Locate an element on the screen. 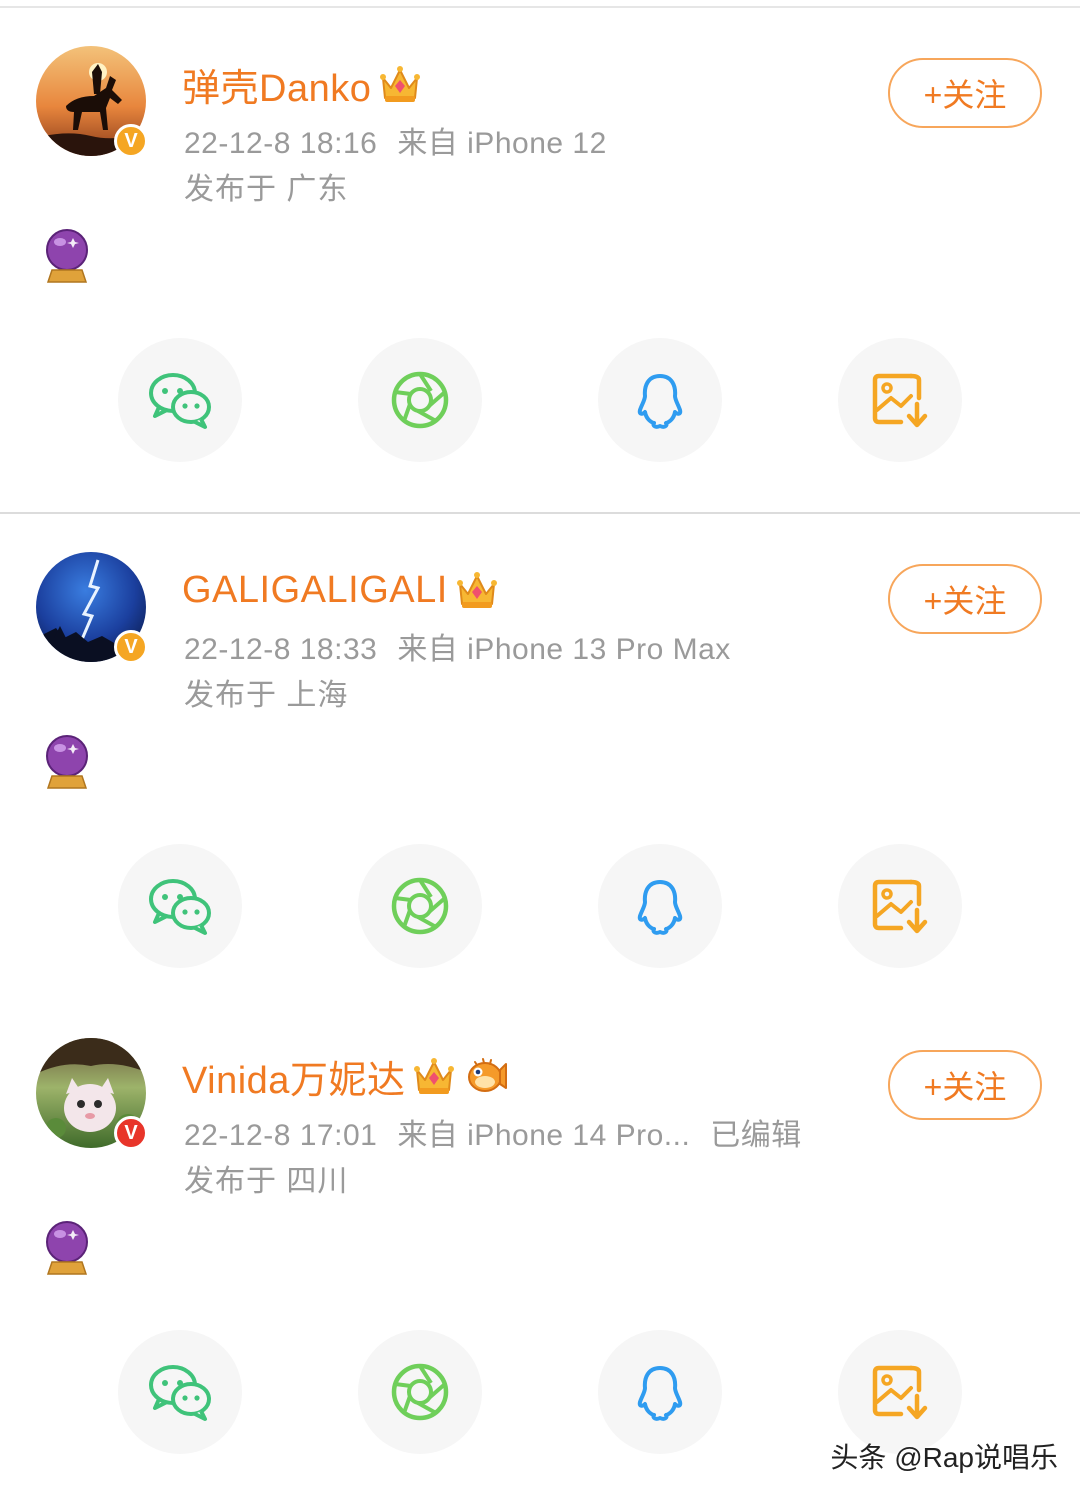  post-time: 22-12-8 18:16 is located at coordinates (281, 143).